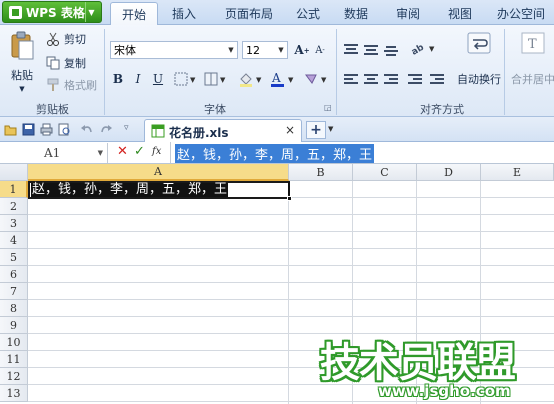  What do you see at coordinates (223, 130) in the screenshot?
I see `document-tab: 花名册.xls ×` at bounding box center [223, 130].